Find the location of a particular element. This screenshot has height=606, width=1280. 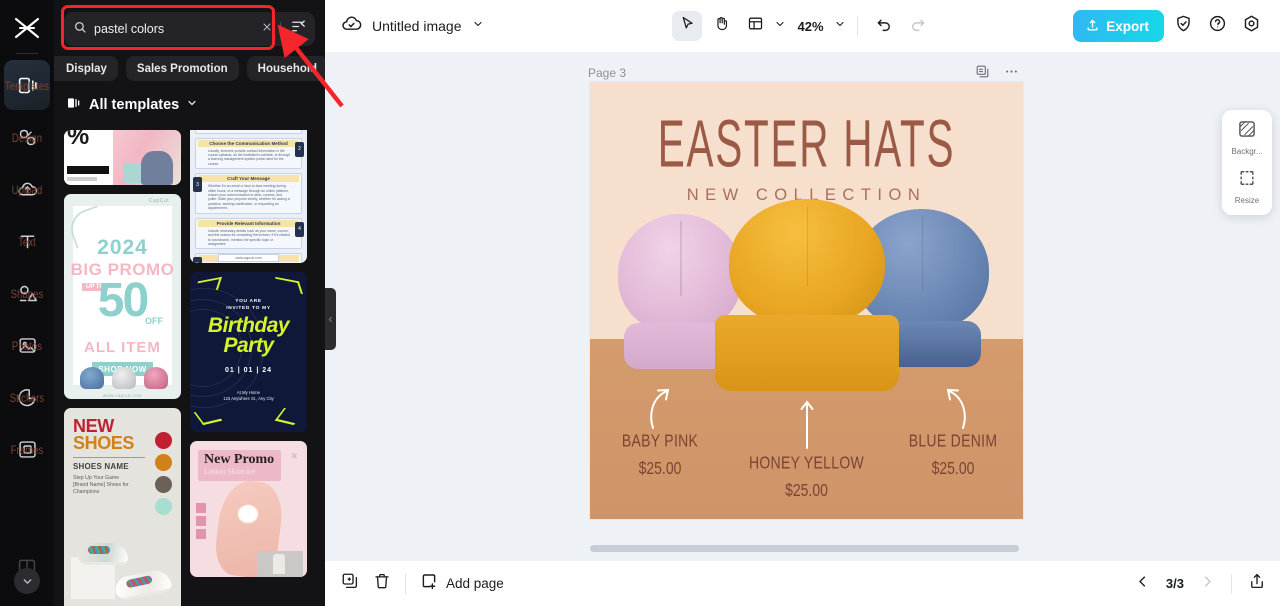

sidebar-item-design: Design is located at coordinates (27, 137).